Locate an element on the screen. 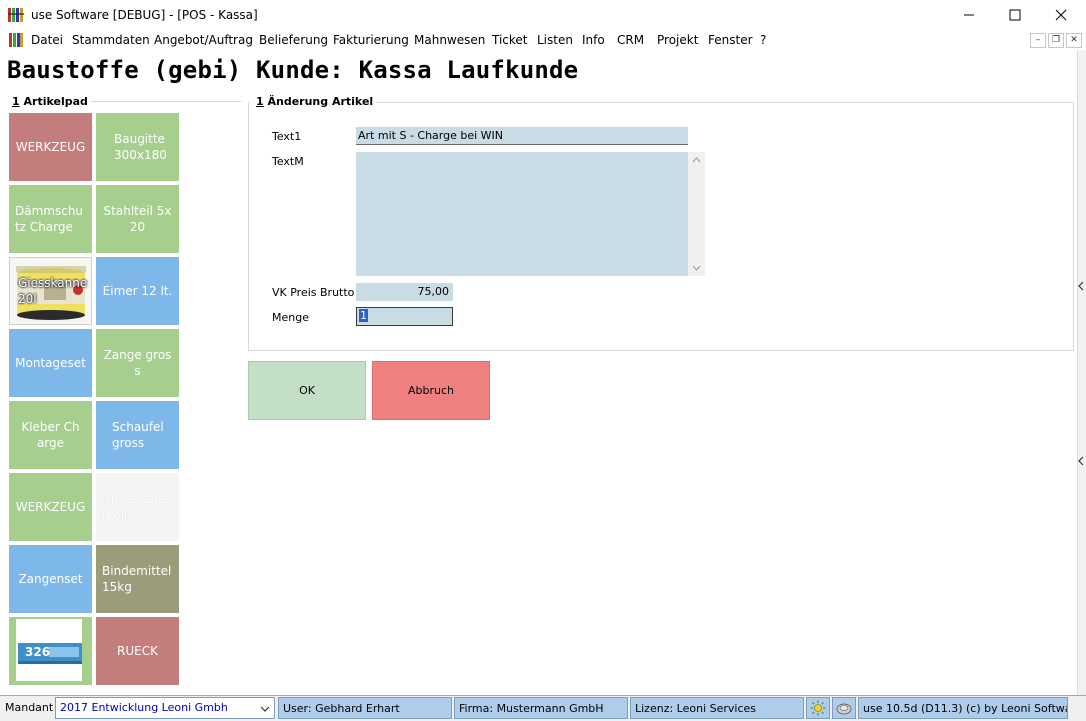  menu-fenster: Fenster is located at coordinates (730, 40).